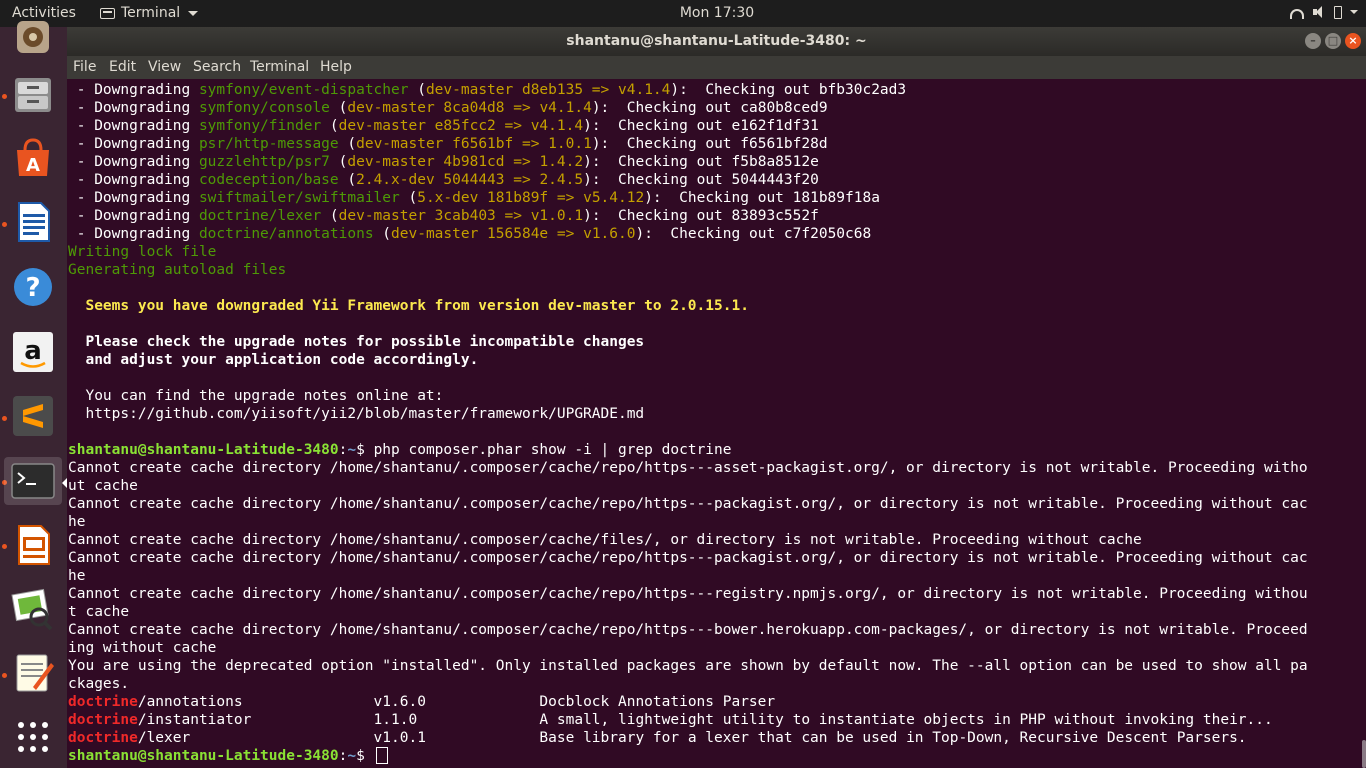 This screenshot has height=768, width=1366. I want to click on launcher-item-impress, so click(33, 545).